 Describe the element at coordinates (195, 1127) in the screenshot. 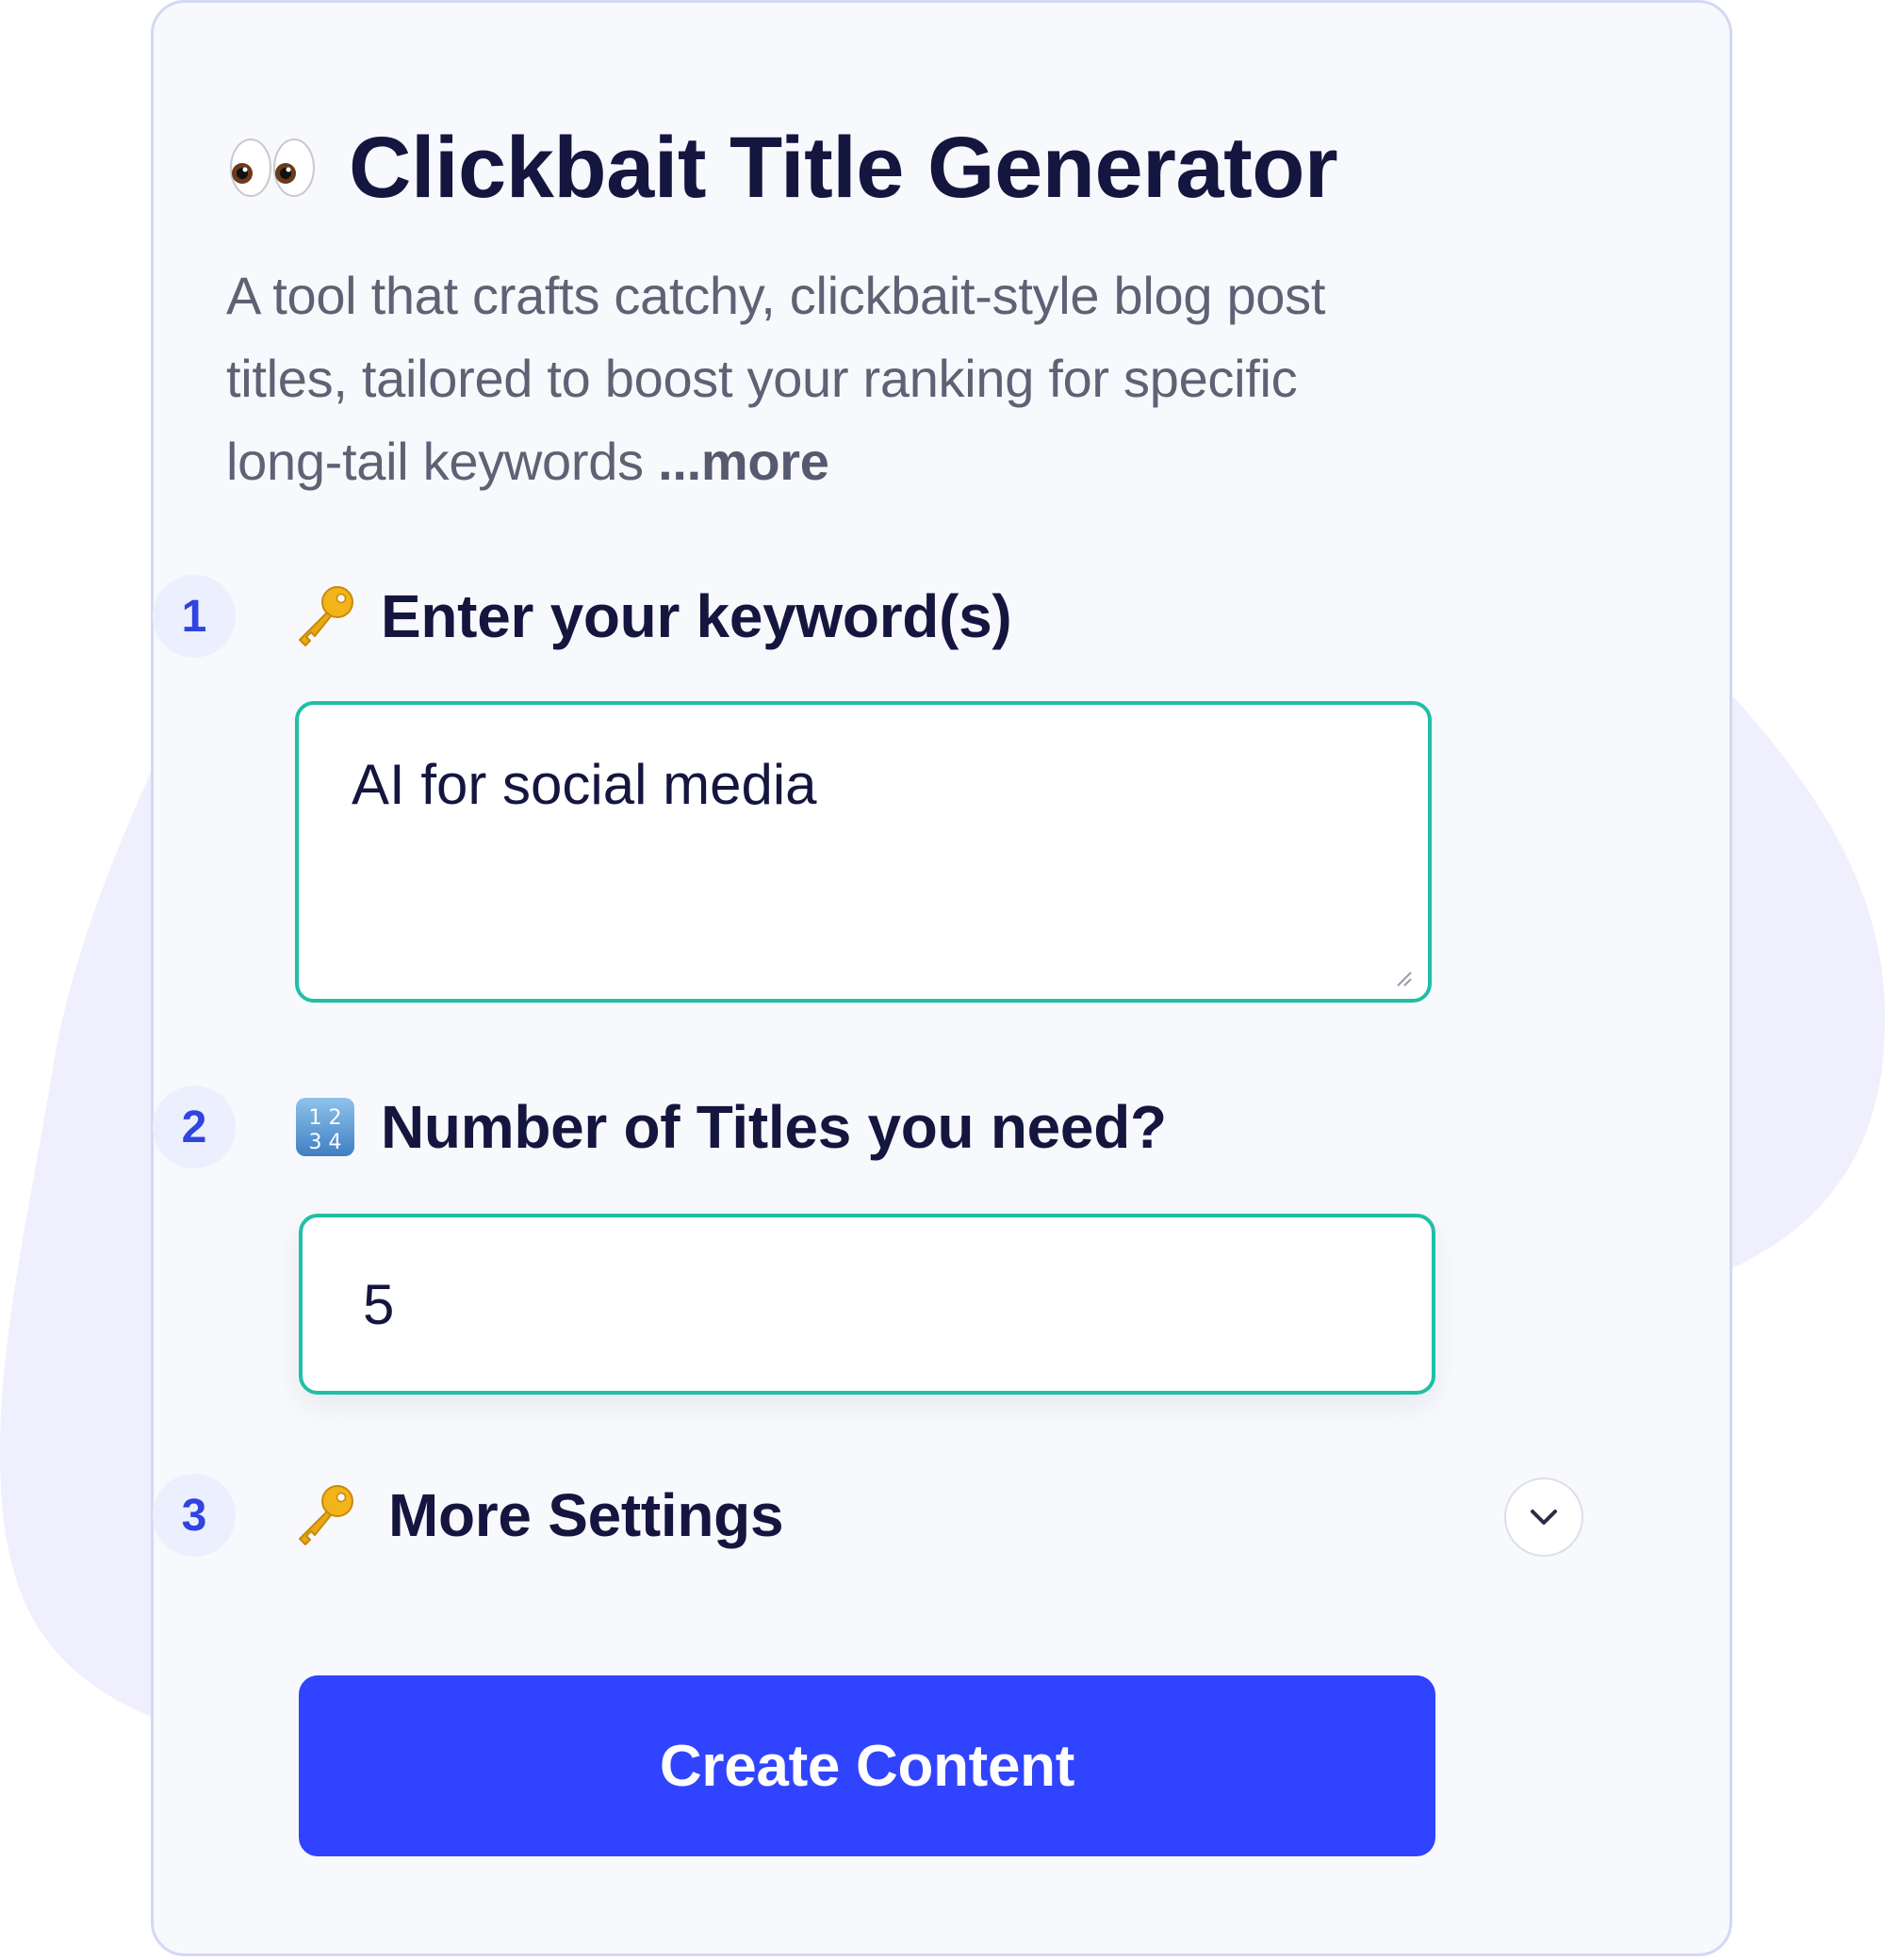

I see `step-number-badge: 2` at that location.